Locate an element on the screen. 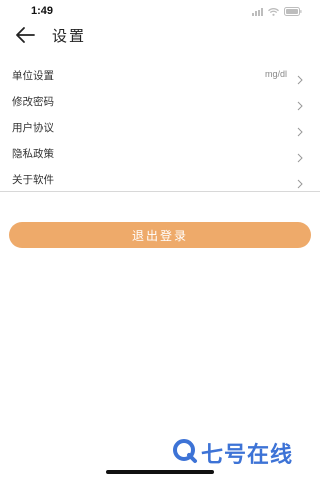 The width and height of the screenshot is (320, 480). status-icons is located at coordinates (277, 11).